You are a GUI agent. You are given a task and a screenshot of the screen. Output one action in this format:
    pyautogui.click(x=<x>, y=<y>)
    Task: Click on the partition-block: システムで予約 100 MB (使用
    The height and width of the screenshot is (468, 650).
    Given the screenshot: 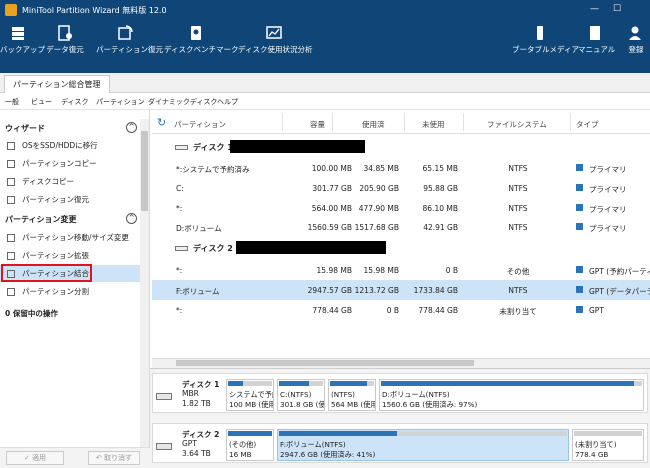 What is the action you would take?
    pyautogui.click(x=250, y=395)
    